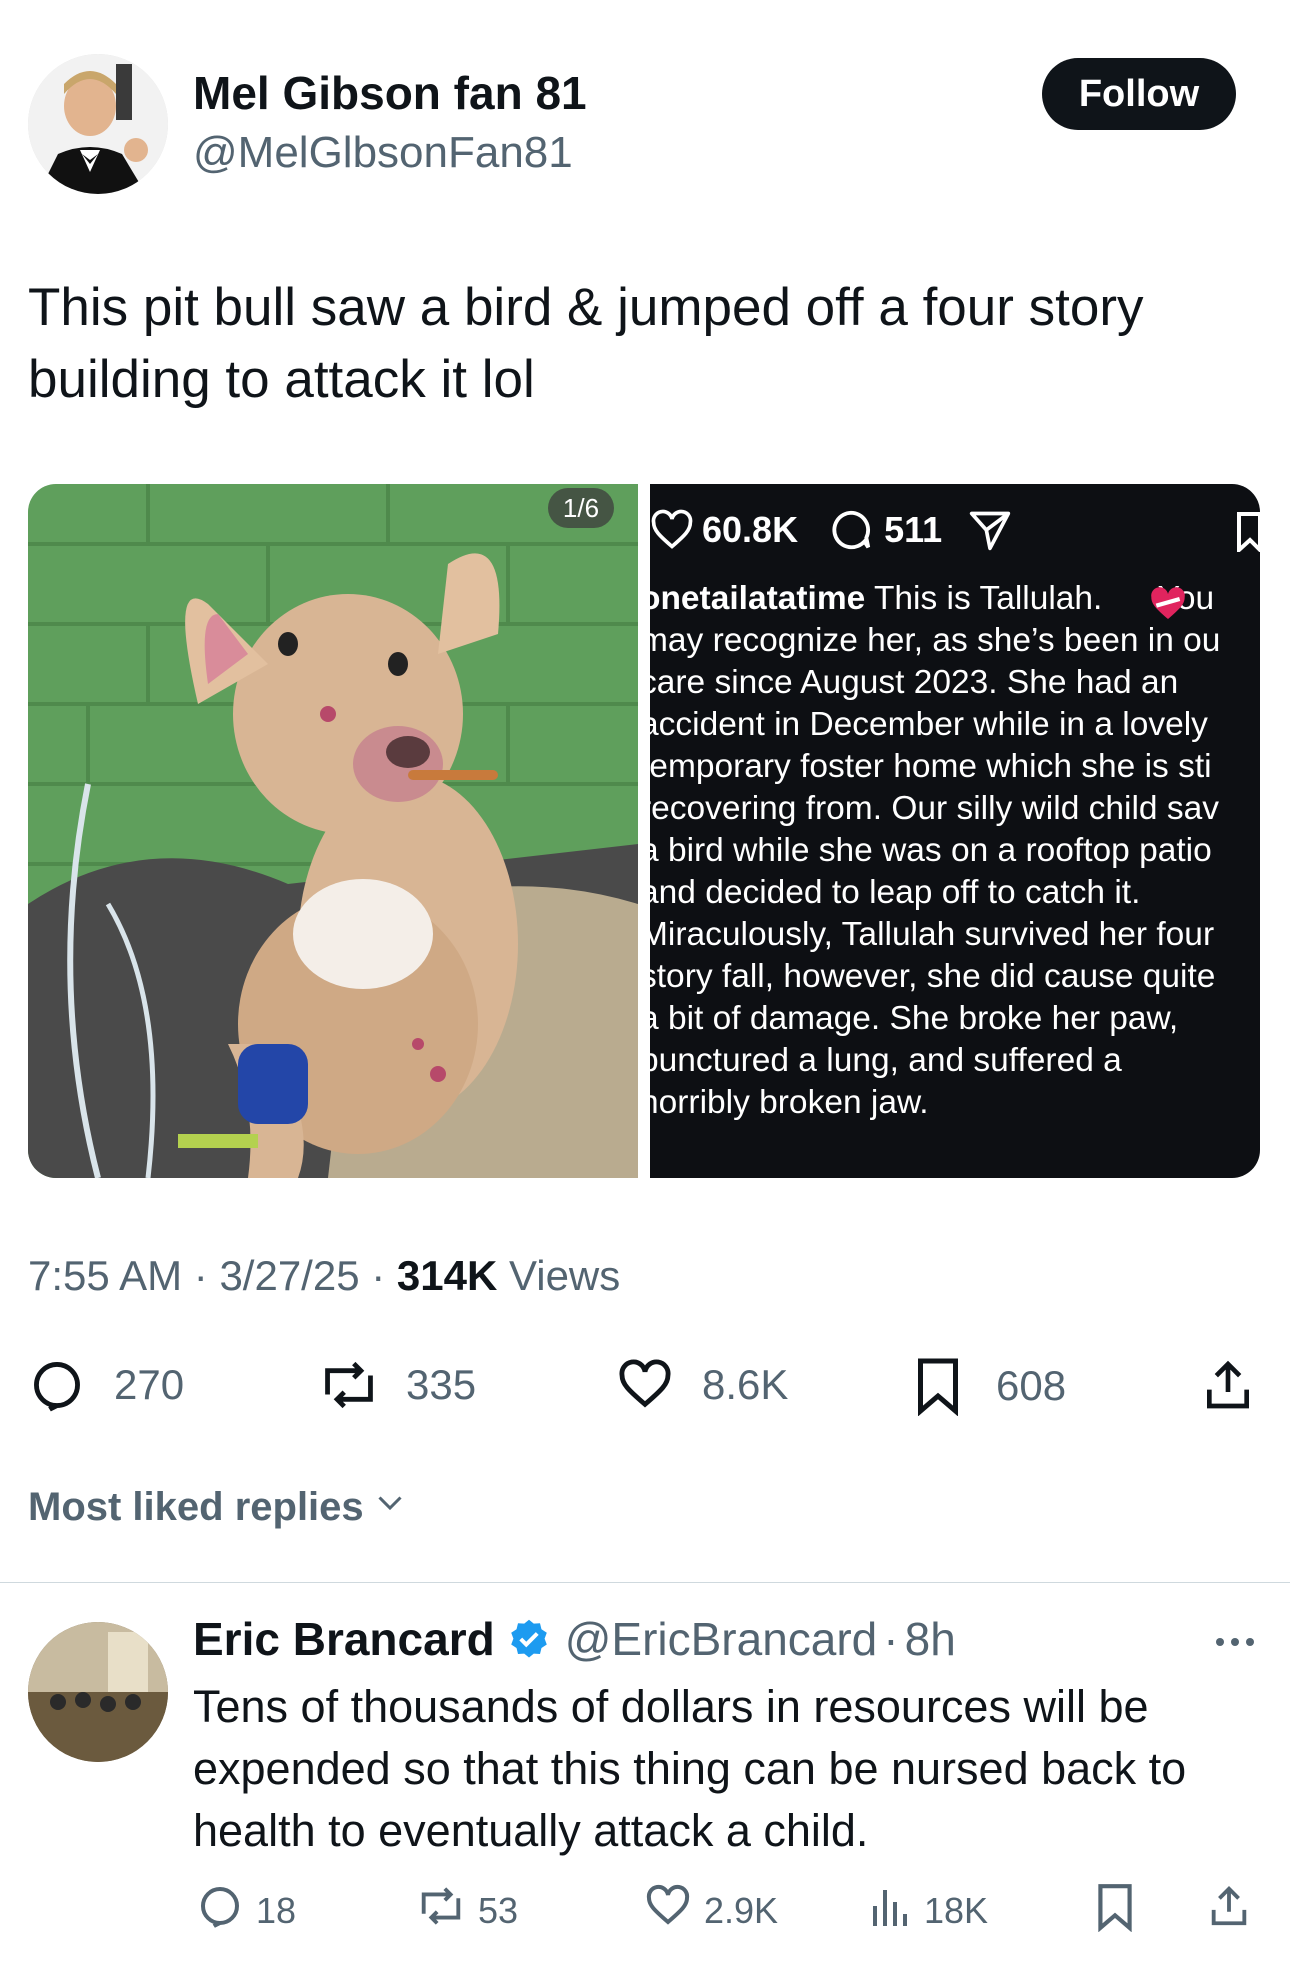 This screenshot has width=1290, height=1964. What do you see at coordinates (397, 1385) in the screenshot?
I see `repost-button: 335` at bounding box center [397, 1385].